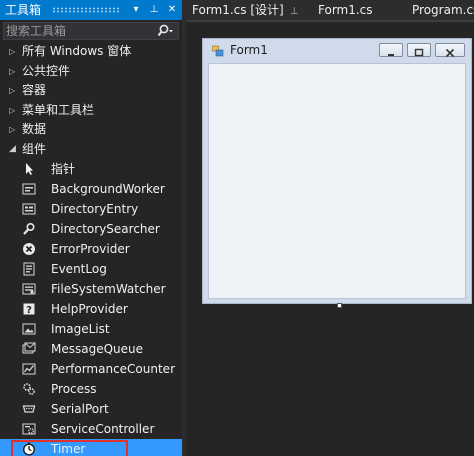 The width and height of the screenshot is (474, 456). Describe the element at coordinates (29, 209) in the screenshot. I see `directory-entry-icon` at that location.